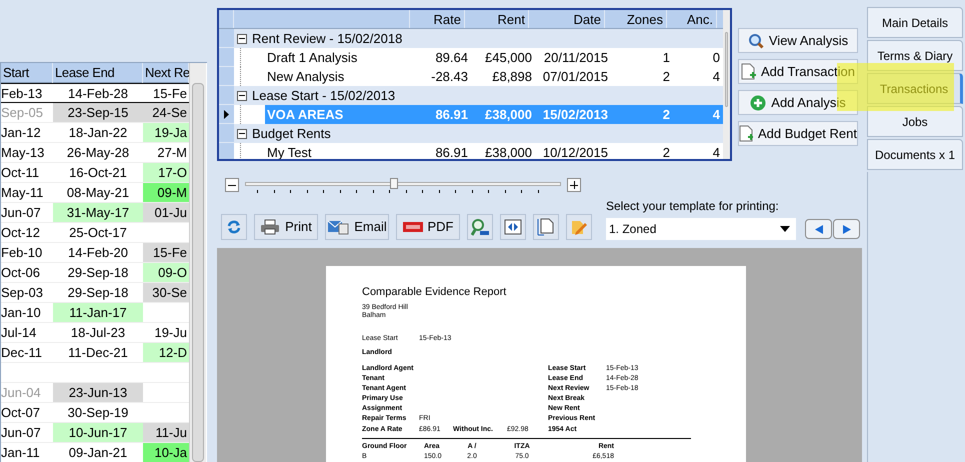 This screenshot has height=462, width=965. I want to click on slider-thumb, so click(394, 183).